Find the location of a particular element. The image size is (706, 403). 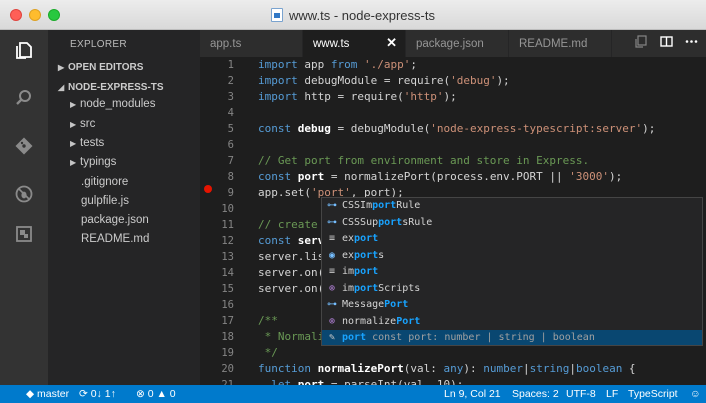

suggest-item: ⊶ CSSSupportsRule is located at coordinates (512, 223).